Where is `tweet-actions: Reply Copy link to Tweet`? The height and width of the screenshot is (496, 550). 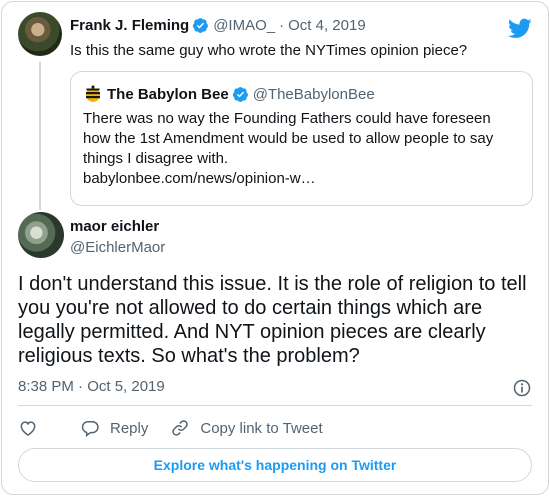
tweet-actions: Reply Copy link to Tweet is located at coordinates (181, 428).